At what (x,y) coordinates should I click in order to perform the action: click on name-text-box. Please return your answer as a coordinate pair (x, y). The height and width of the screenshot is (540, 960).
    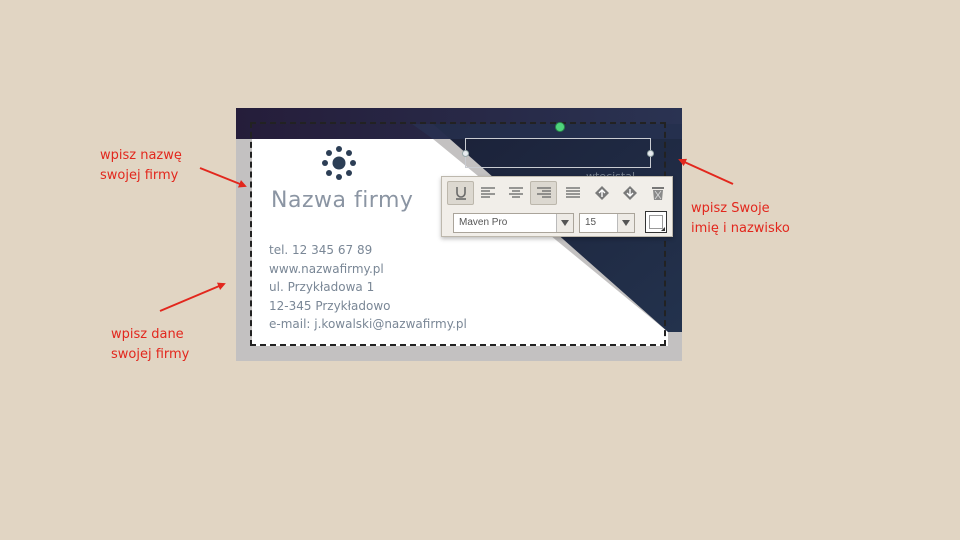
    Looking at the image, I should click on (558, 153).